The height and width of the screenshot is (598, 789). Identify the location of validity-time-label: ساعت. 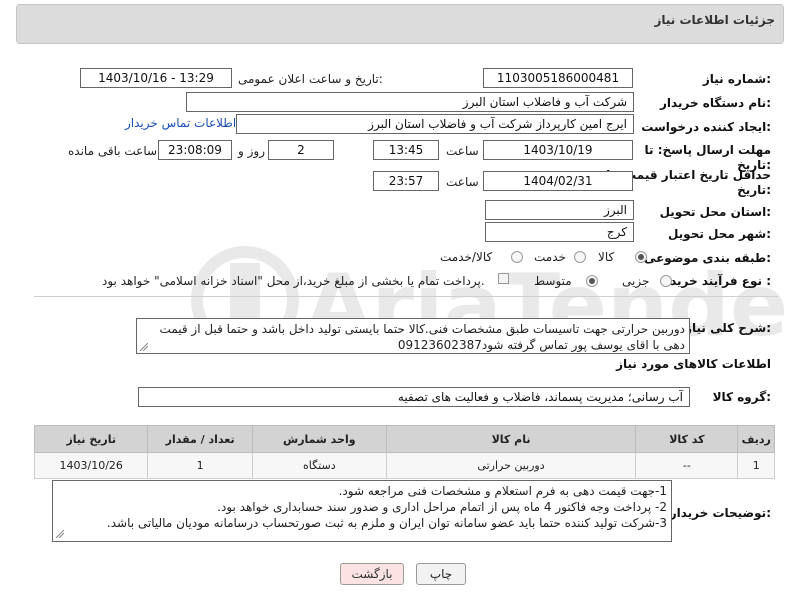
(462, 182).